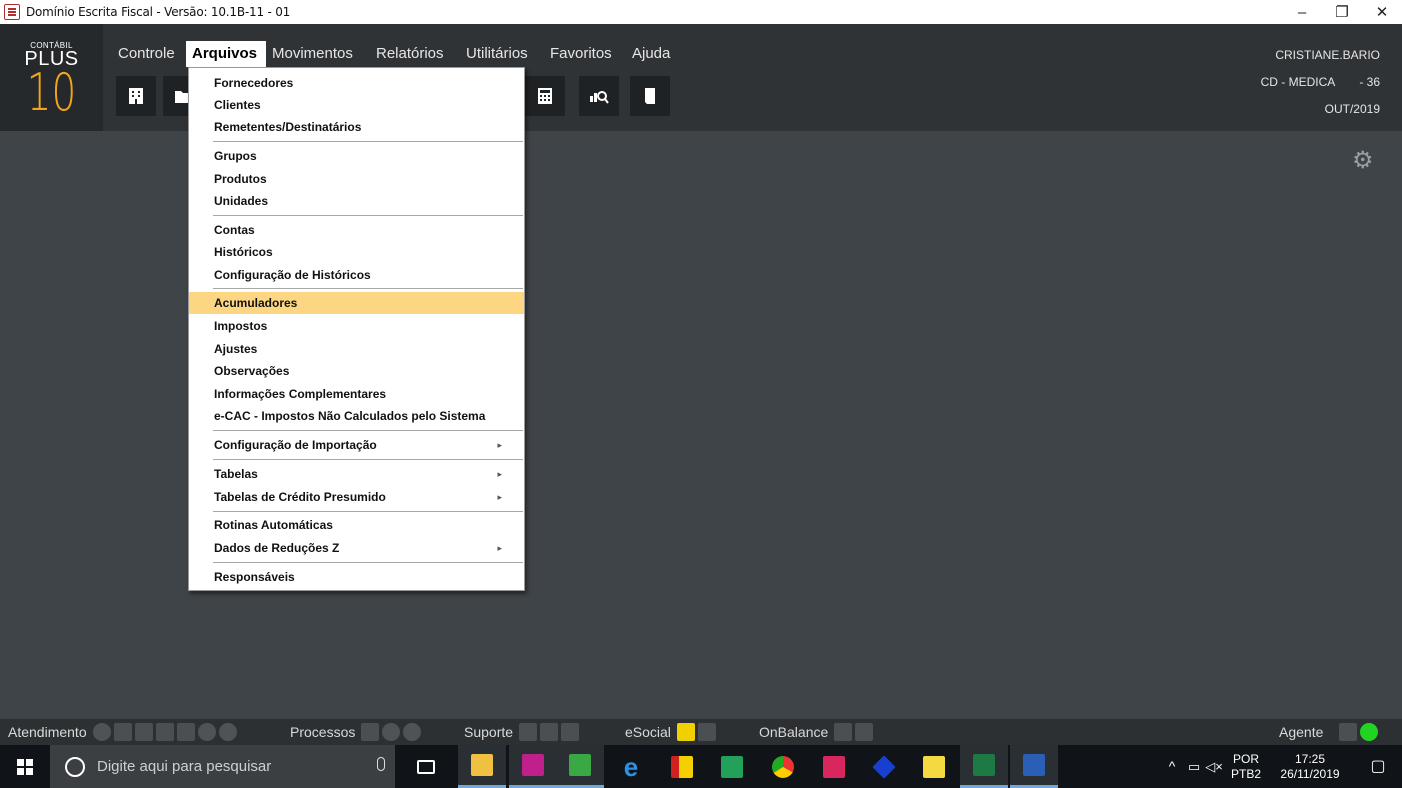  Describe the element at coordinates (631, 766) in the screenshot. I see `taskbar-edge: e` at that location.